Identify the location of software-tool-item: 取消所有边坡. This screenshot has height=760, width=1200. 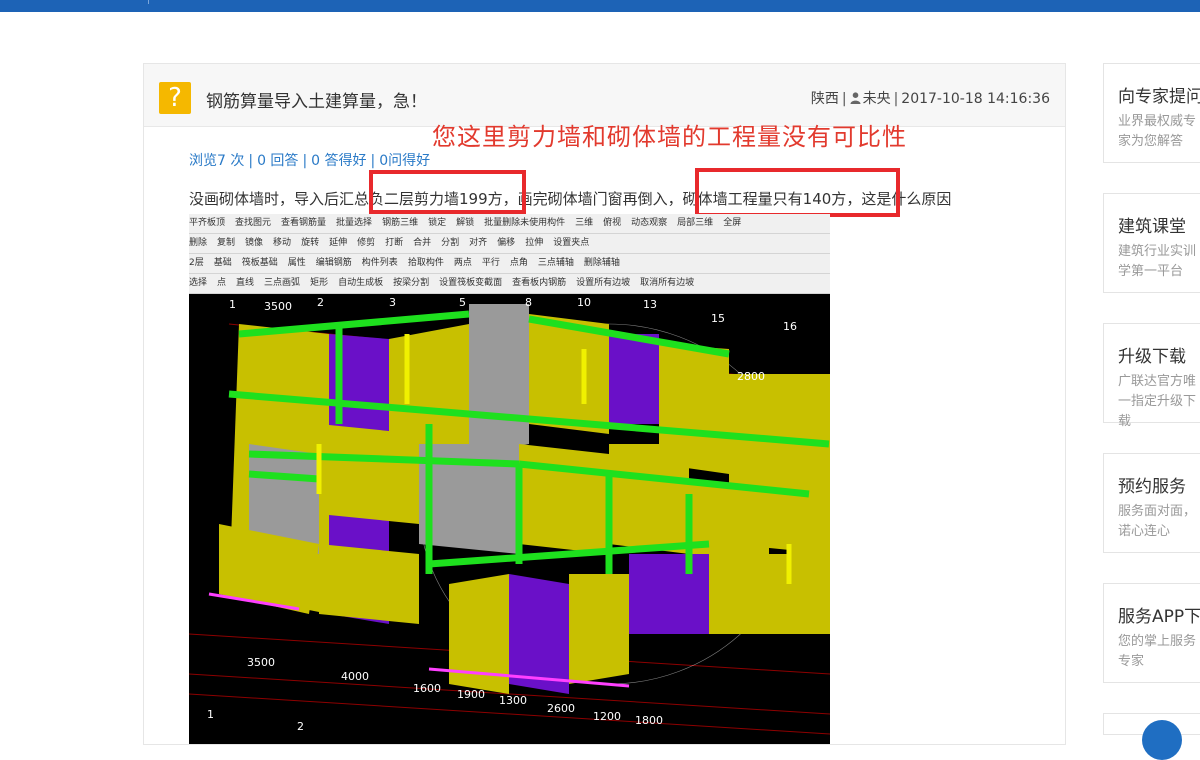
(667, 283).